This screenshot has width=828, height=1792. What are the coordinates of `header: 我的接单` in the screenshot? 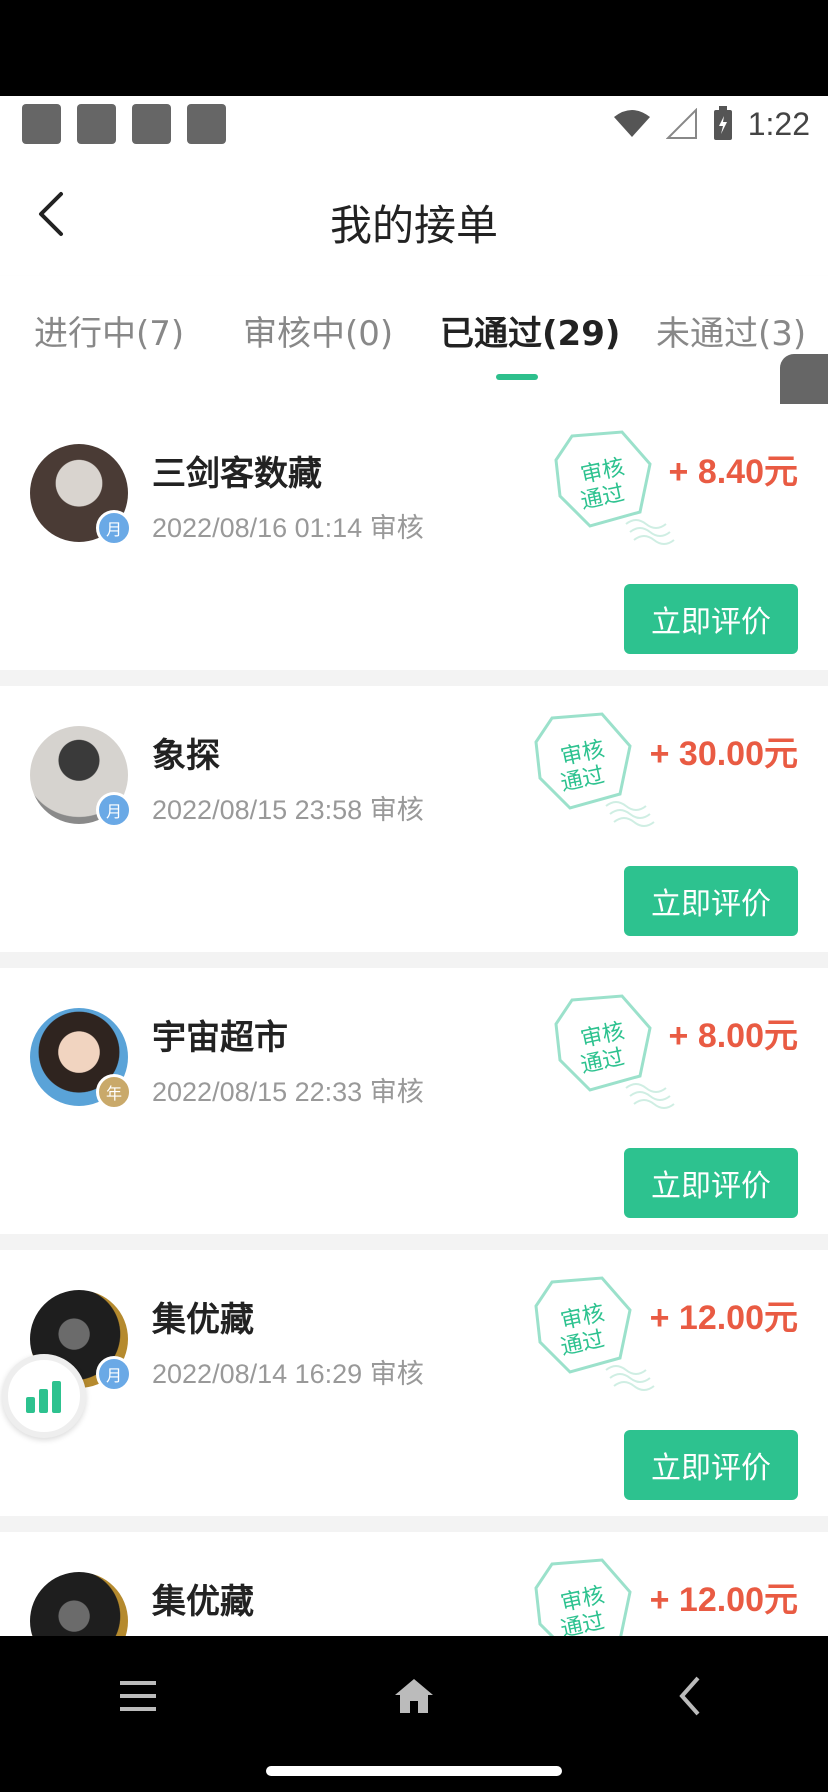 It's located at (414, 216).